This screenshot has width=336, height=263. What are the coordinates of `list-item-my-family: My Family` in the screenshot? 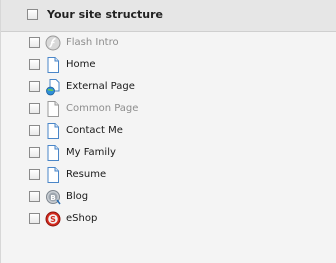 It's located at (179, 153).